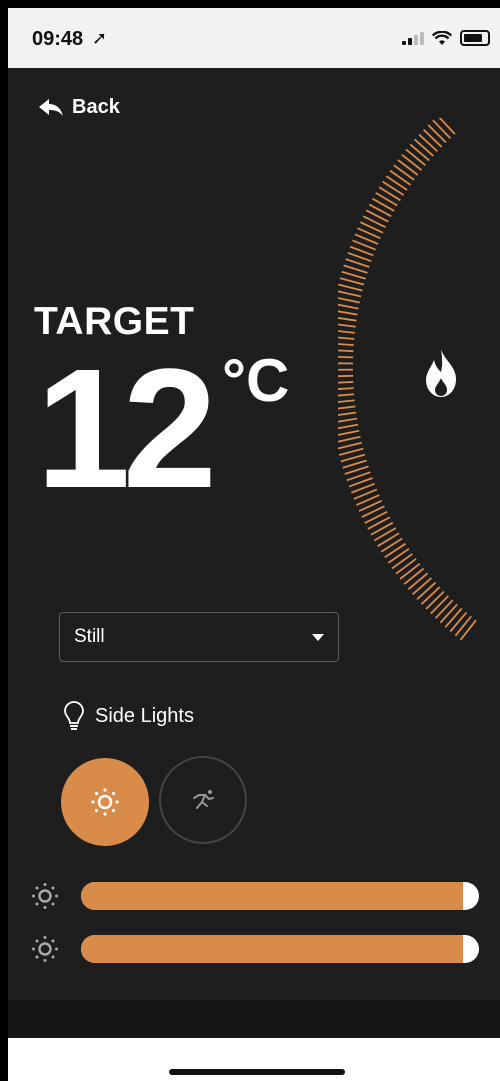 The width and height of the screenshot is (500, 1081). I want to click on status-bar: 09:48 ➚, so click(254, 38).